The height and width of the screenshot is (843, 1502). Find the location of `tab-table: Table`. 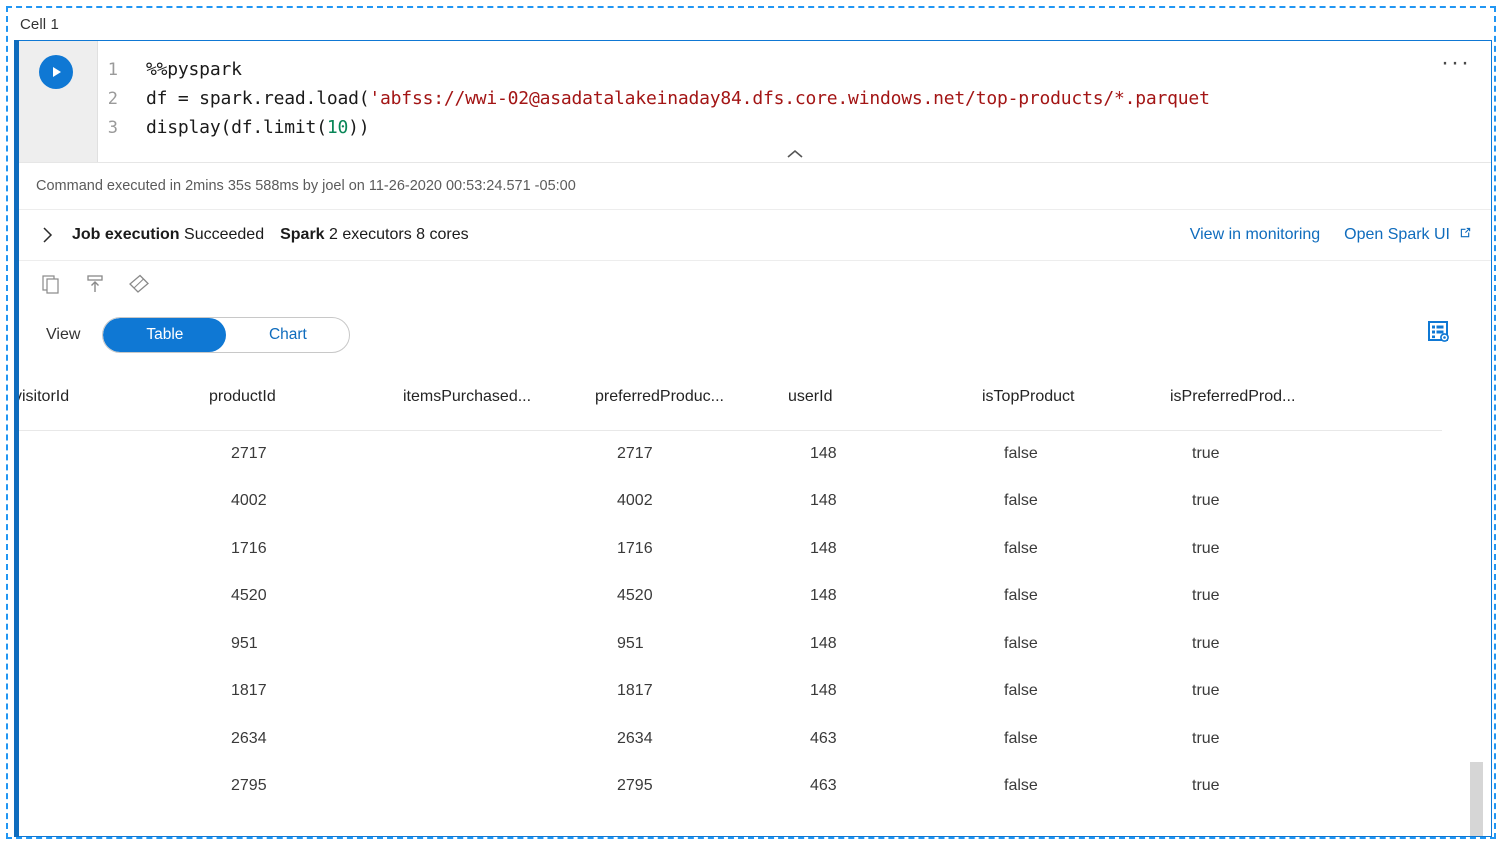

tab-table: Table is located at coordinates (165, 335).